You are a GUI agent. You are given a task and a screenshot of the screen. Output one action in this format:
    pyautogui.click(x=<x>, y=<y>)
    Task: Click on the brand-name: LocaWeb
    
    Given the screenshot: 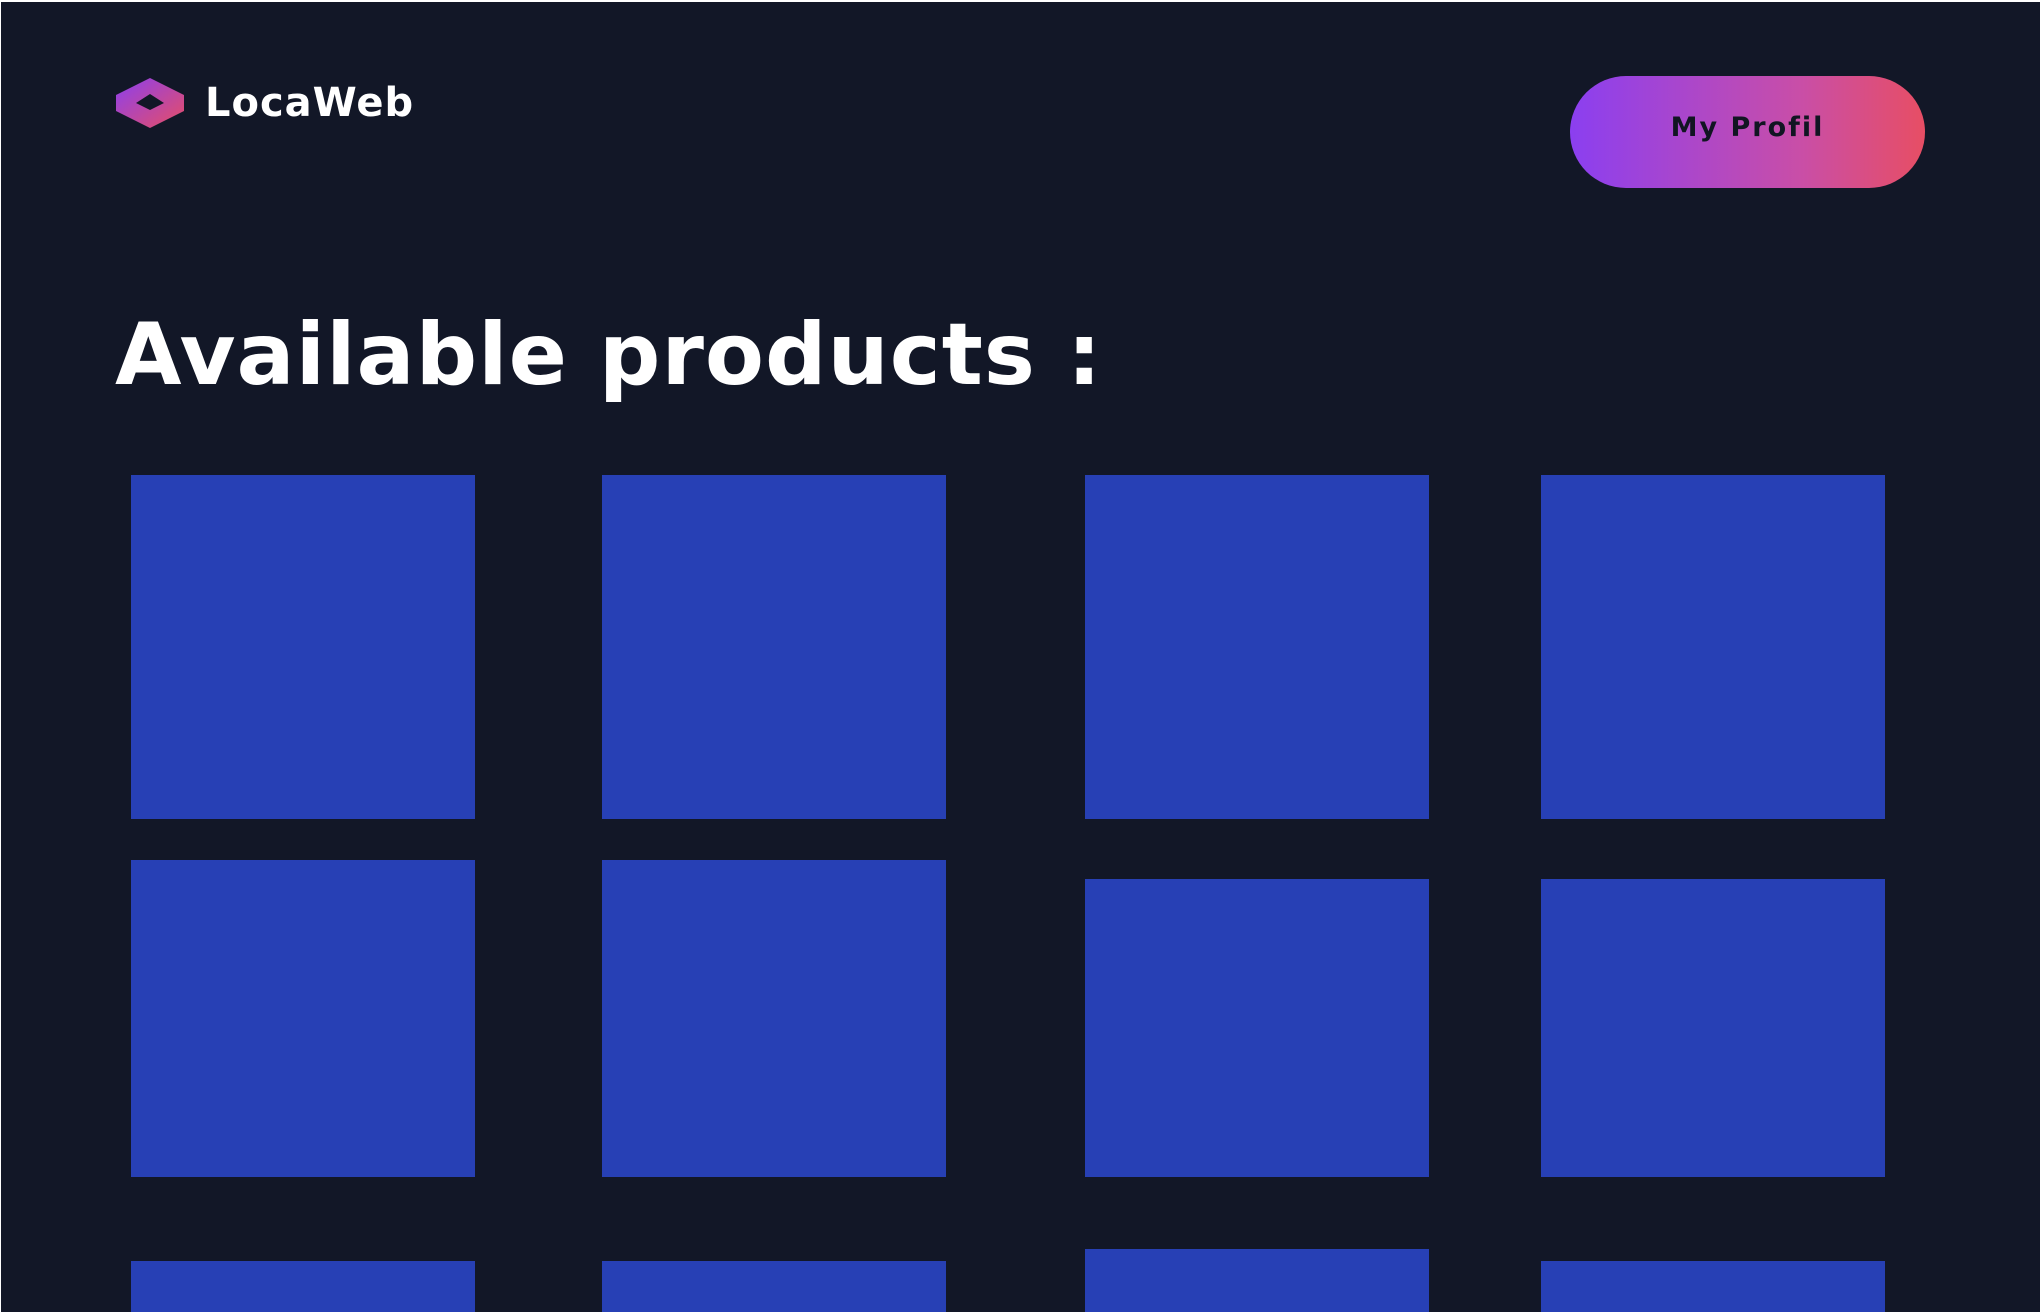 What is the action you would take?
    pyautogui.click(x=310, y=103)
    